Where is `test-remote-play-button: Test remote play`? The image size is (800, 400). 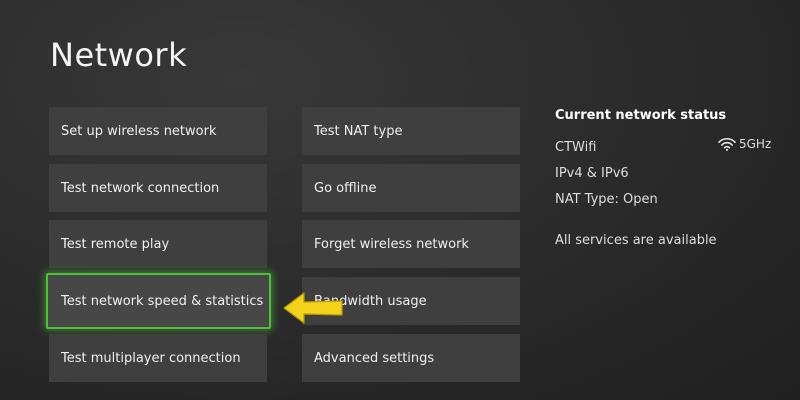 test-remote-play-button: Test remote play is located at coordinates (158, 244).